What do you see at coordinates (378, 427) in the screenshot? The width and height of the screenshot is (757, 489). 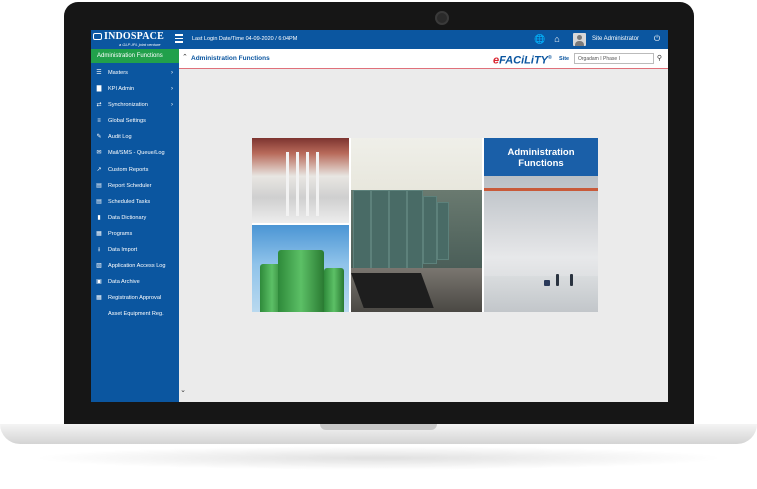 I see `laptop-notch` at bounding box center [378, 427].